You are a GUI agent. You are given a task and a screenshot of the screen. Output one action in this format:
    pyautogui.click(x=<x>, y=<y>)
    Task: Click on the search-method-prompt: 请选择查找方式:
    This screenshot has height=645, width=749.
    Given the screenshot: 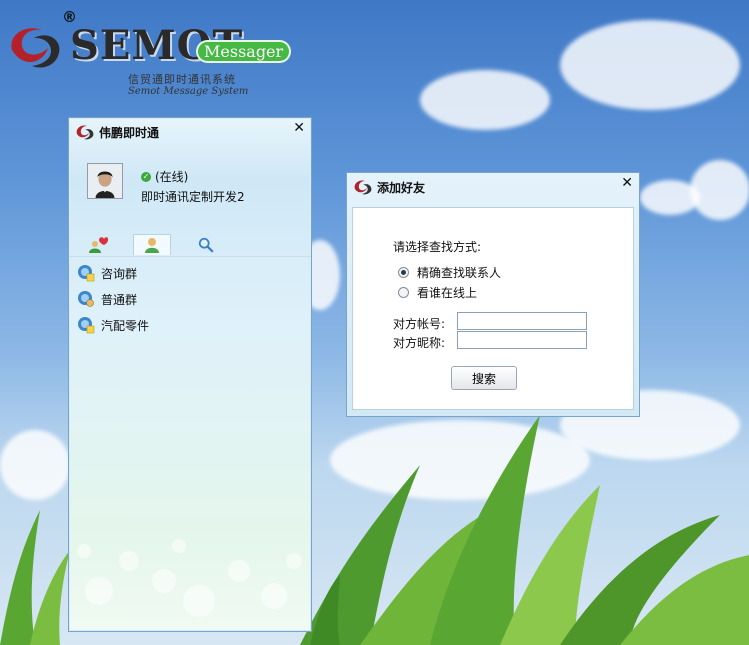 What is the action you would take?
    pyautogui.click(x=437, y=247)
    